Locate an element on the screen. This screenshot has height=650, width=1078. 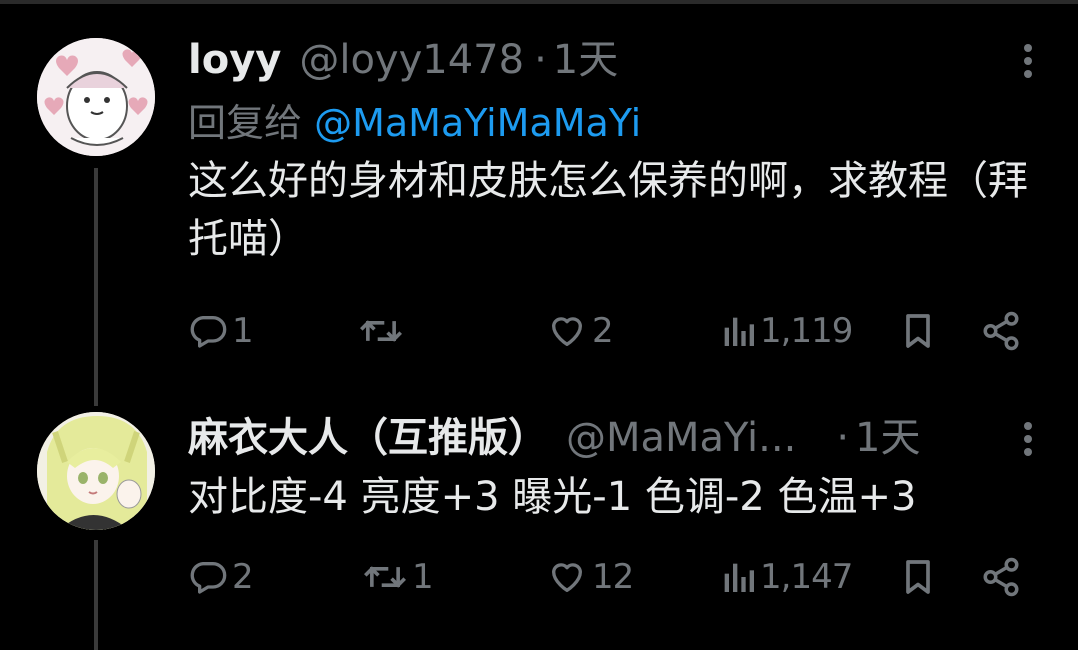
tweet-actions: 1 2 1,119 is located at coordinates (610, 331).